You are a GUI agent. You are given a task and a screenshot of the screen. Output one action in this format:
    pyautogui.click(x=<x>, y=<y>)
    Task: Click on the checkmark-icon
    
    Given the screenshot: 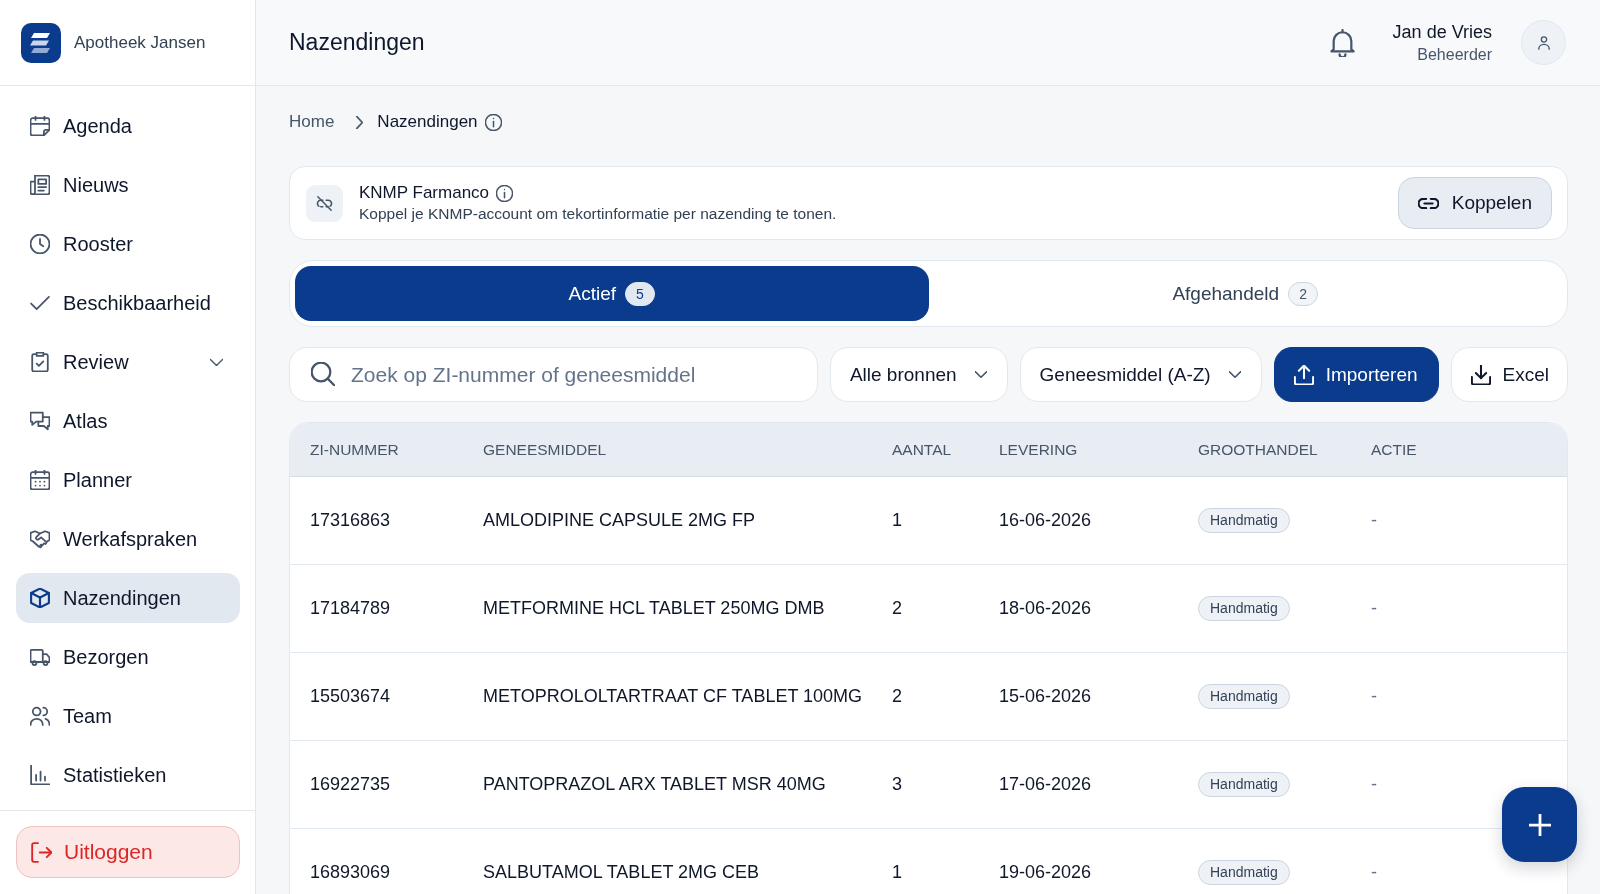 What is the action you would take?
    pyautogui.click(x=40, y=303)
    